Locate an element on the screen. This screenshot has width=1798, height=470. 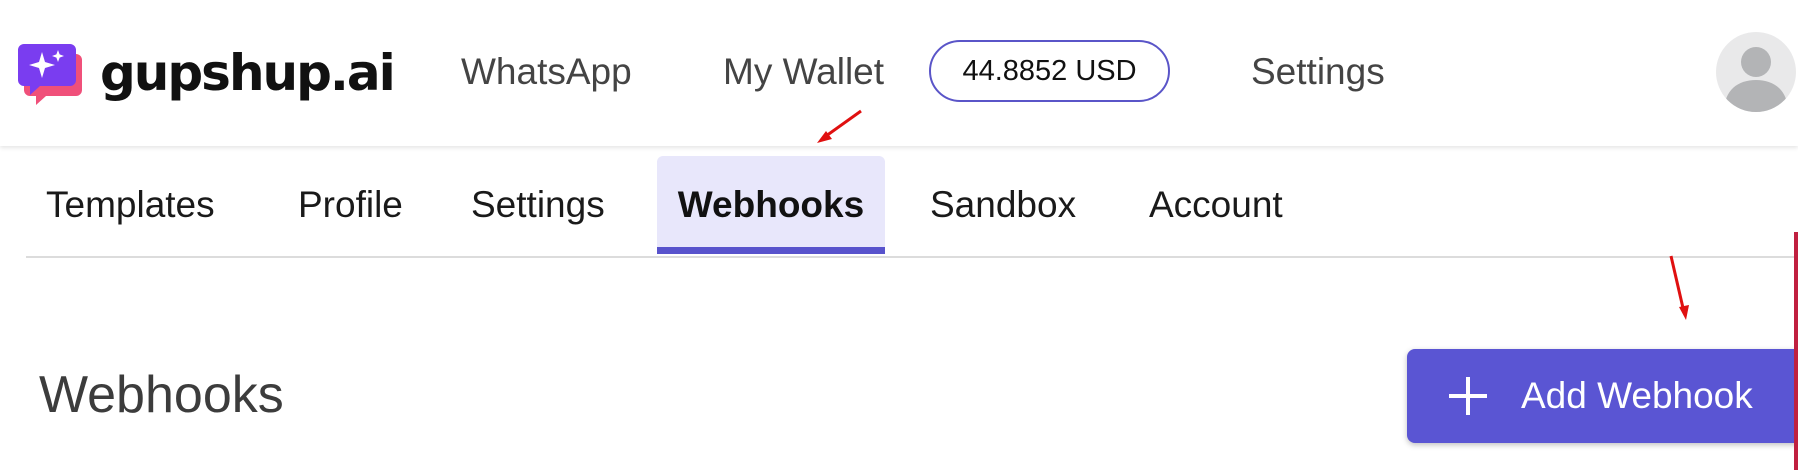
wallet-balance-badge: 44.8852 USD is located at coordinates (1049, 71).